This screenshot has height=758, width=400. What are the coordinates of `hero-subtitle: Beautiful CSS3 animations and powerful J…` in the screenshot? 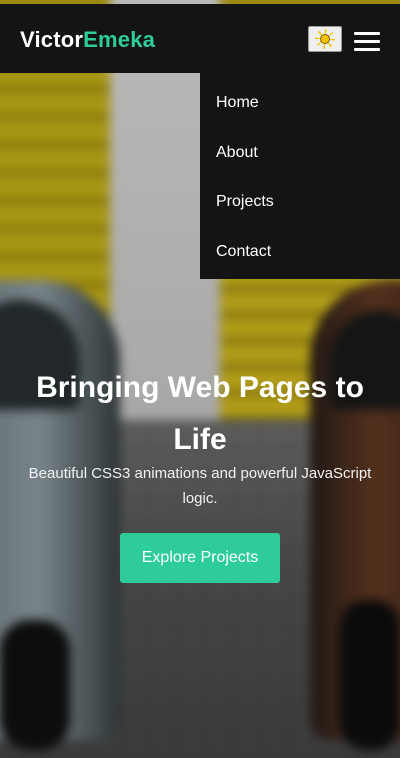 It's located at (200, 486).